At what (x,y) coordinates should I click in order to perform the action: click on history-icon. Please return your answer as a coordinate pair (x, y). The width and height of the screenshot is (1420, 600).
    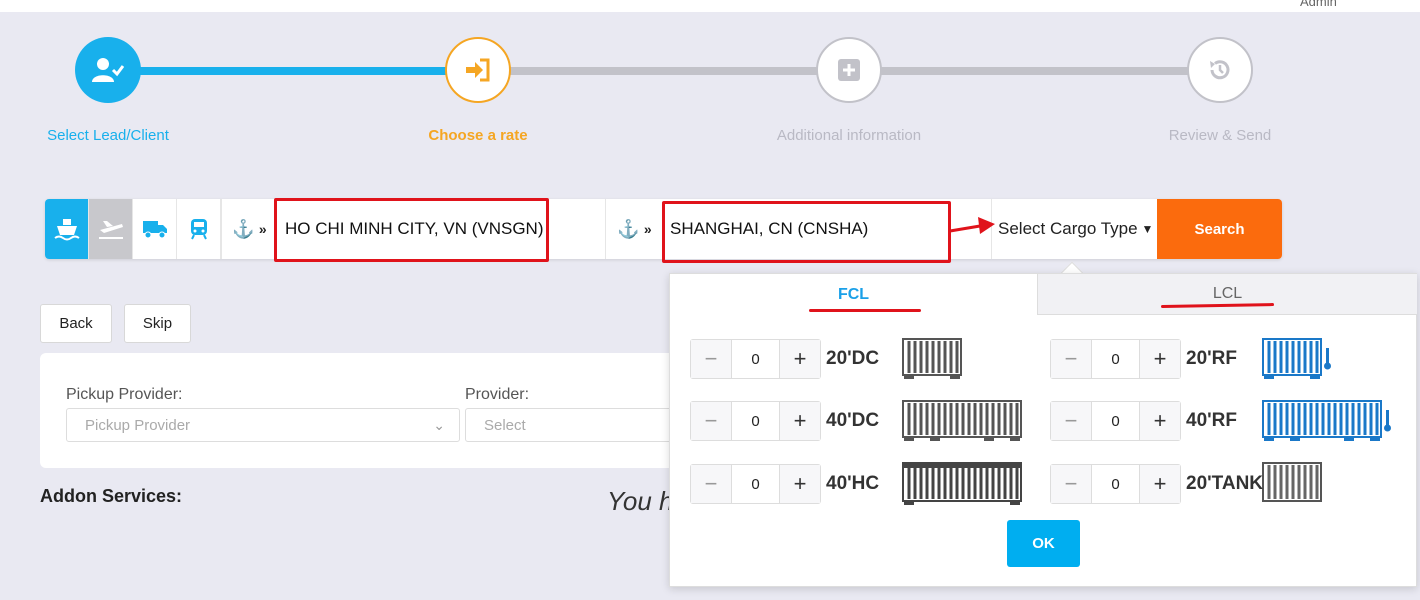
    Looking at the image, I should click on (1220, 70).